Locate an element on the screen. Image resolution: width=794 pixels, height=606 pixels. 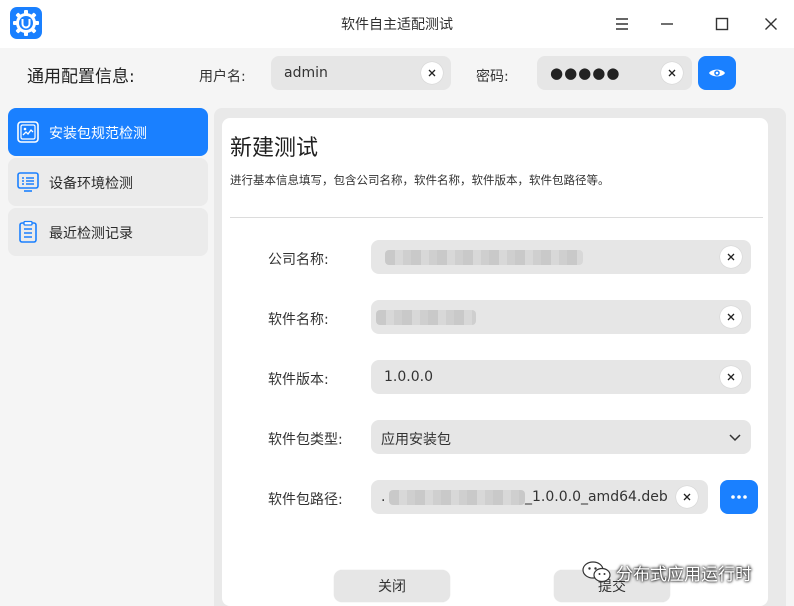
package-type-select: 应用安装包 is located at coordinates (561, 437).